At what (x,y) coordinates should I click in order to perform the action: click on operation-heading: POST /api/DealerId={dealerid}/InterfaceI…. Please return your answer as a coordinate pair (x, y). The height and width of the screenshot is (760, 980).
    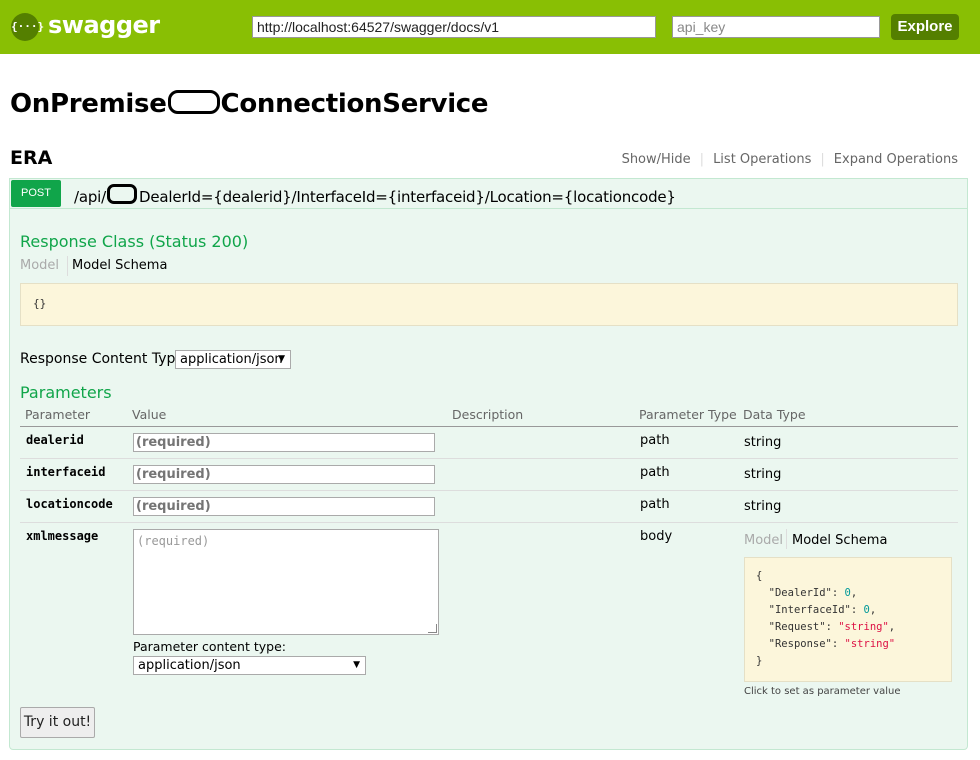
    Looking at the image, I should click on (488, 194).